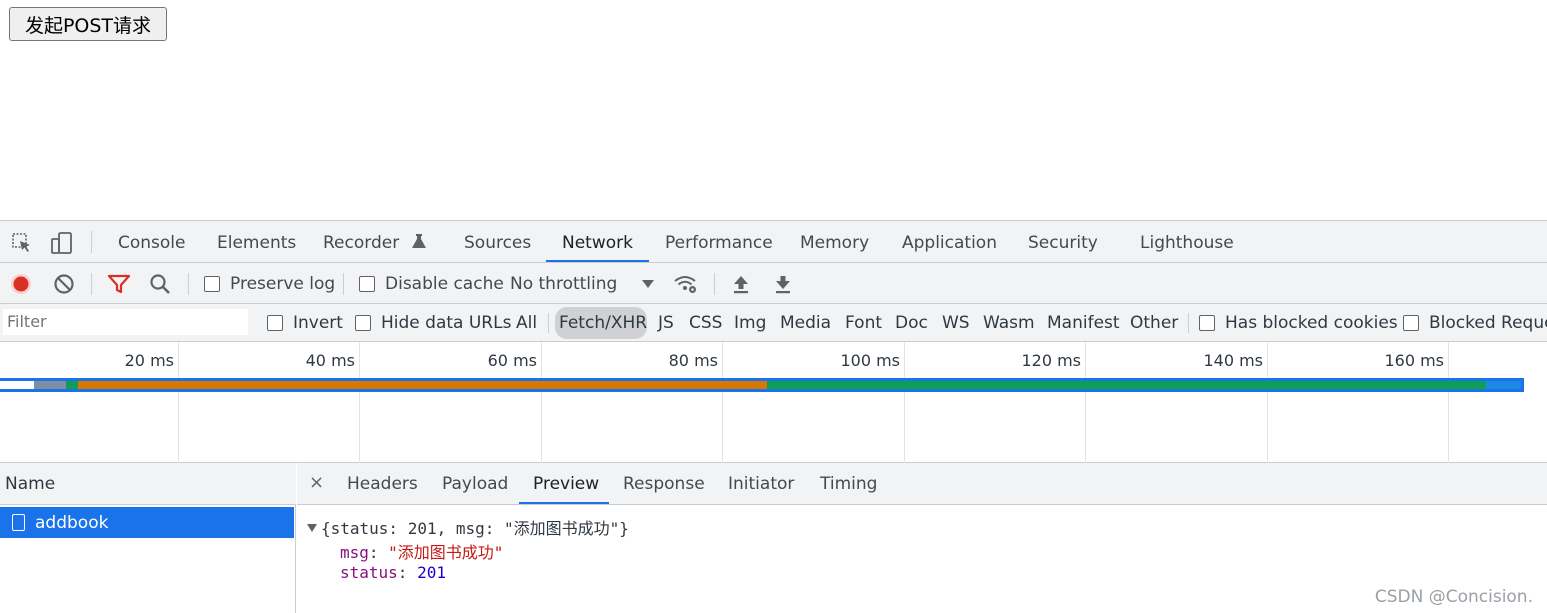  What do you see at coordinates (160, 283) in the screenshot?
I see `search-icon` at bounding box center [160, 283].